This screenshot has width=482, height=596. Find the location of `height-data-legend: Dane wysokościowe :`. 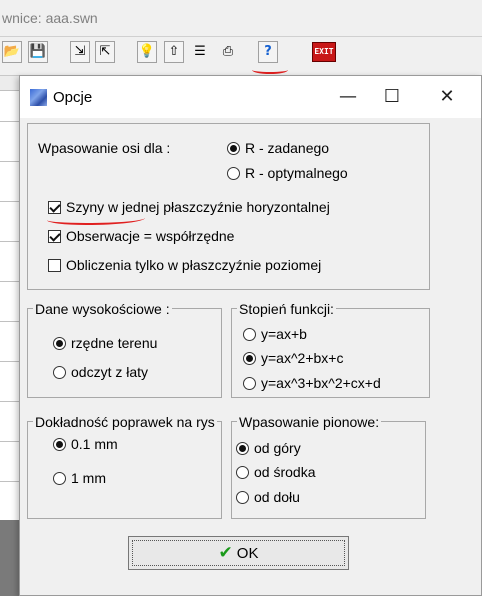

height-data-legend: Dane wysokościowe : is located at coordinates (102, 309).